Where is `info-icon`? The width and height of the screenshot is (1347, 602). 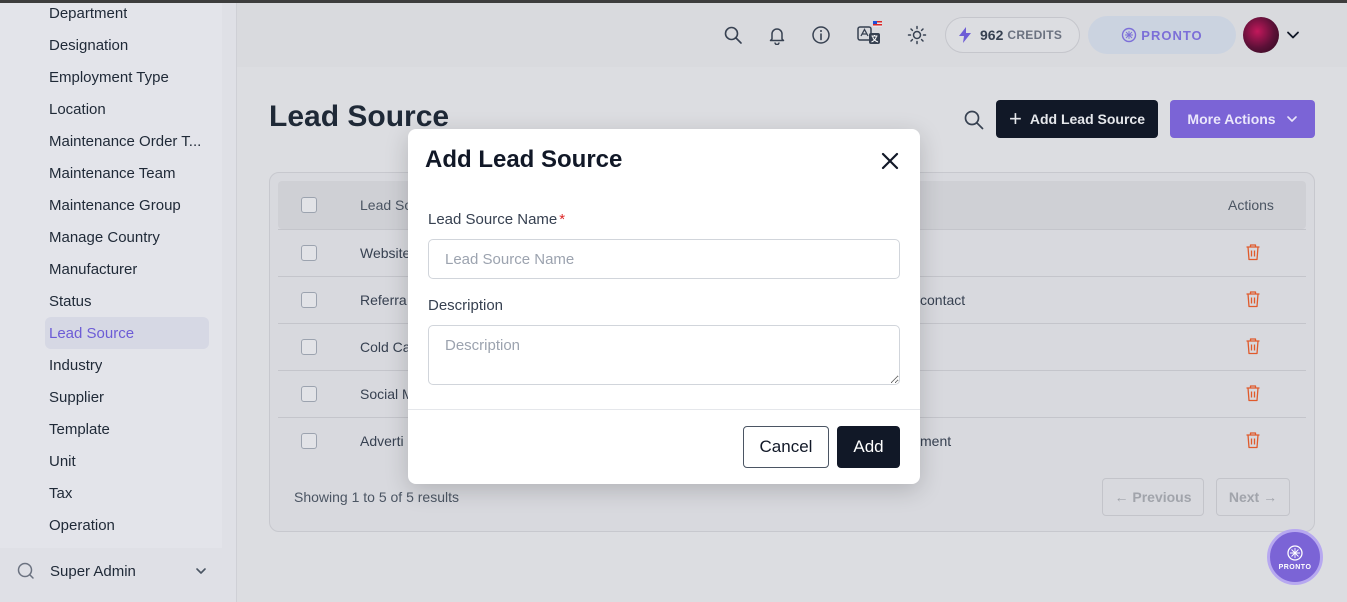
info-icon is located at coordinates (821, 35).